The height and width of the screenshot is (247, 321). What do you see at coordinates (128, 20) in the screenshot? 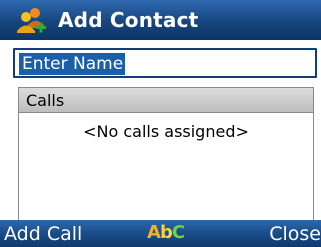
I see `page-title: Add Contact` at bounding box center [128, 20].